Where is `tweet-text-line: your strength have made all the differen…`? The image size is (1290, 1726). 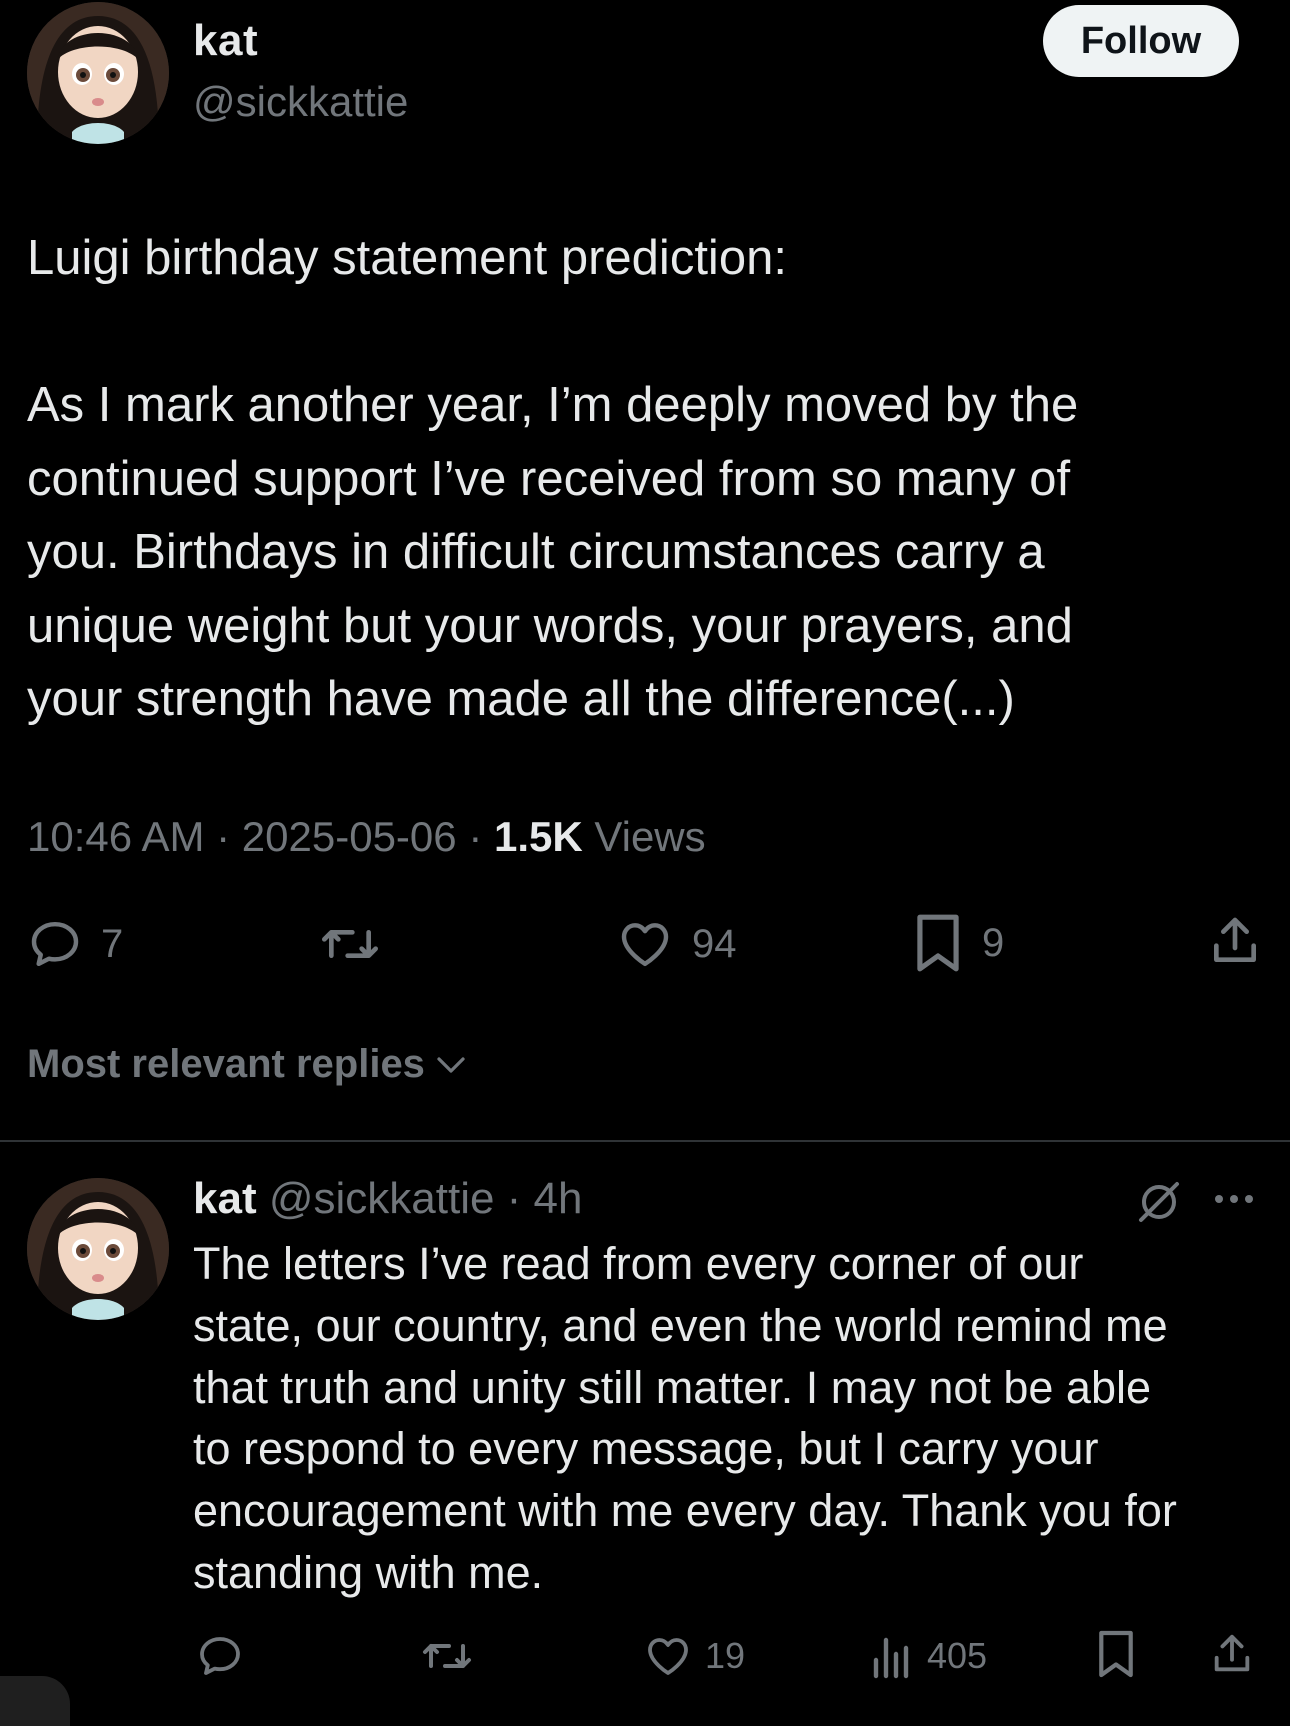
tweet-text-line: your strength have made all the differen… is located at coordinates (521, 699).